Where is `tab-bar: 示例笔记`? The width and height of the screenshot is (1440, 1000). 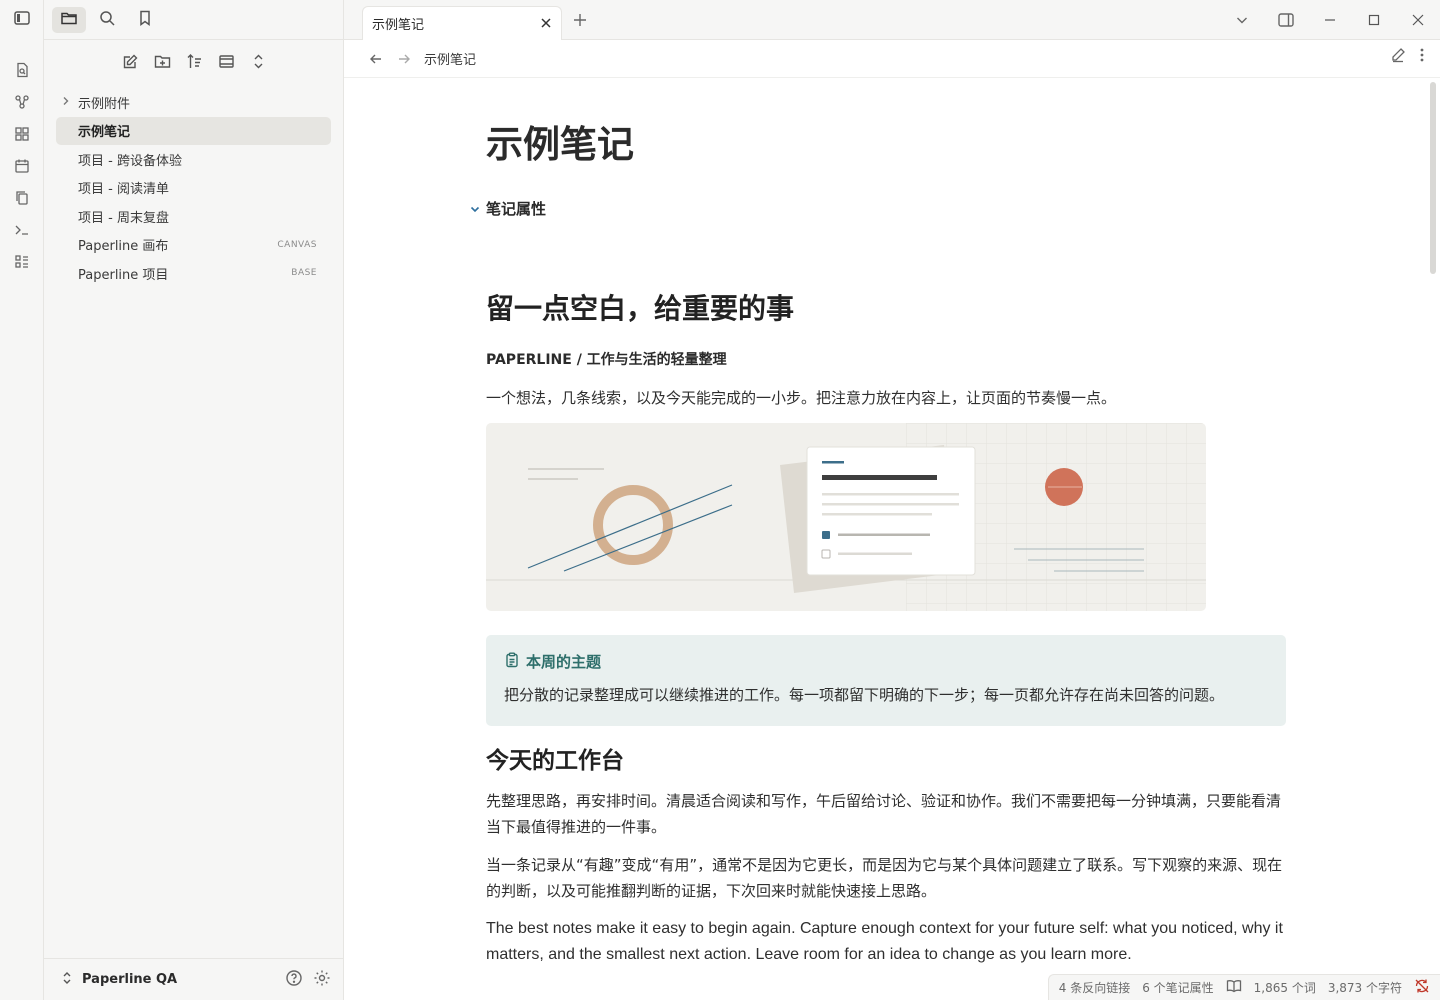
tab-bar: 示例笔记 is located at coordinates (892, 20).